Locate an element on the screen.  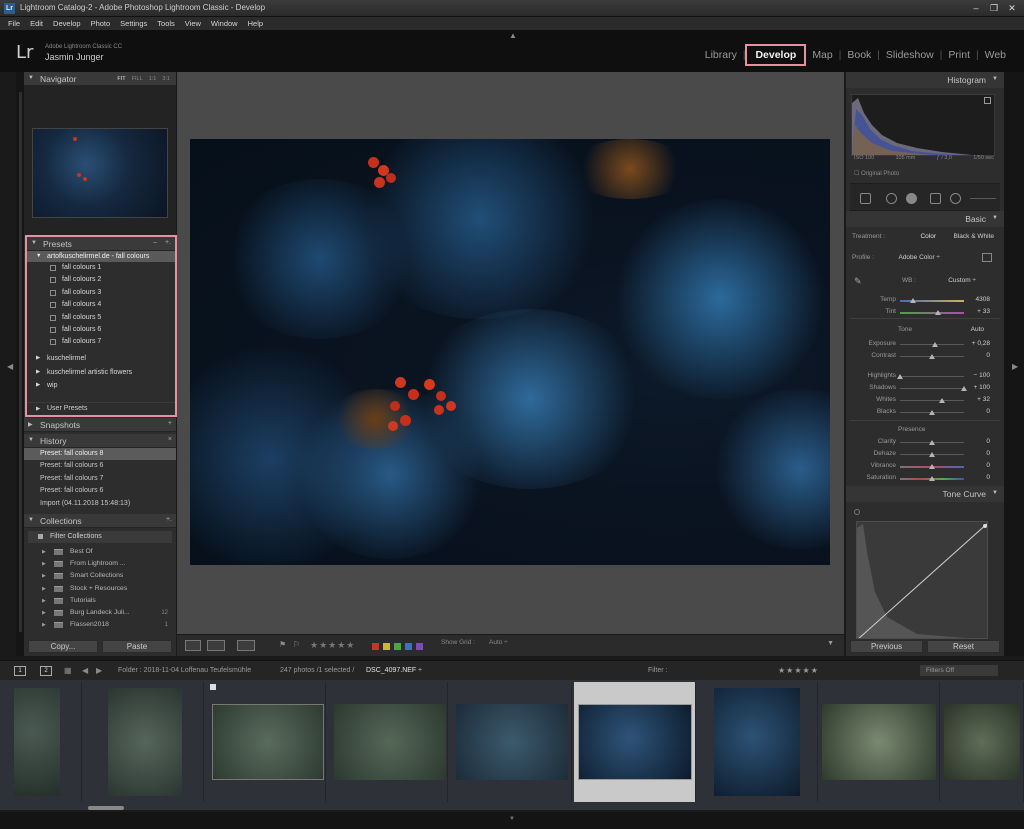
color-label-red is located at coordinates (375, 646).